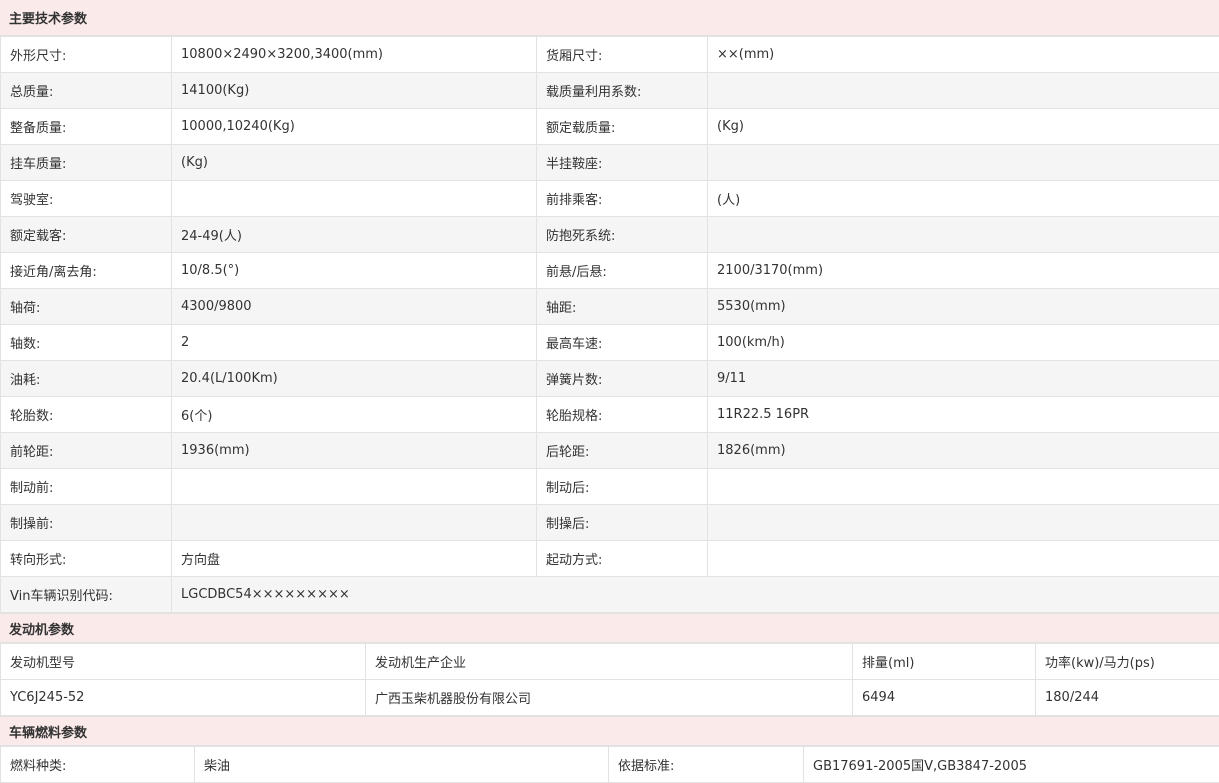  What do you see at coordinates (963, 379) in the screenshot?
I see `param-value: 9/11` at bounding box center [963, 379].